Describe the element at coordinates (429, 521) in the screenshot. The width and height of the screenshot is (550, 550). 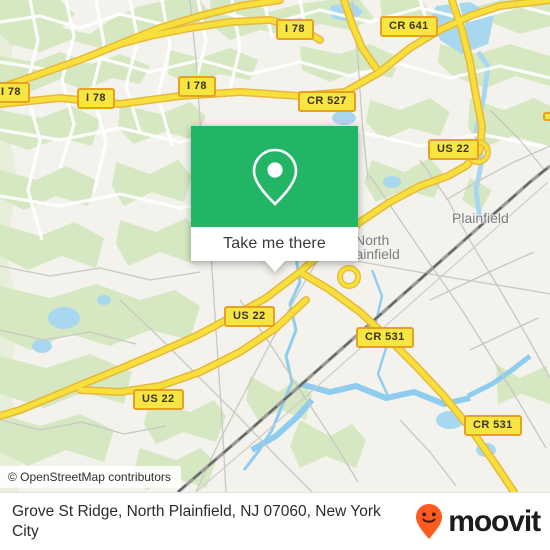
I see `moovit-smiley-pin-icon` at that location.